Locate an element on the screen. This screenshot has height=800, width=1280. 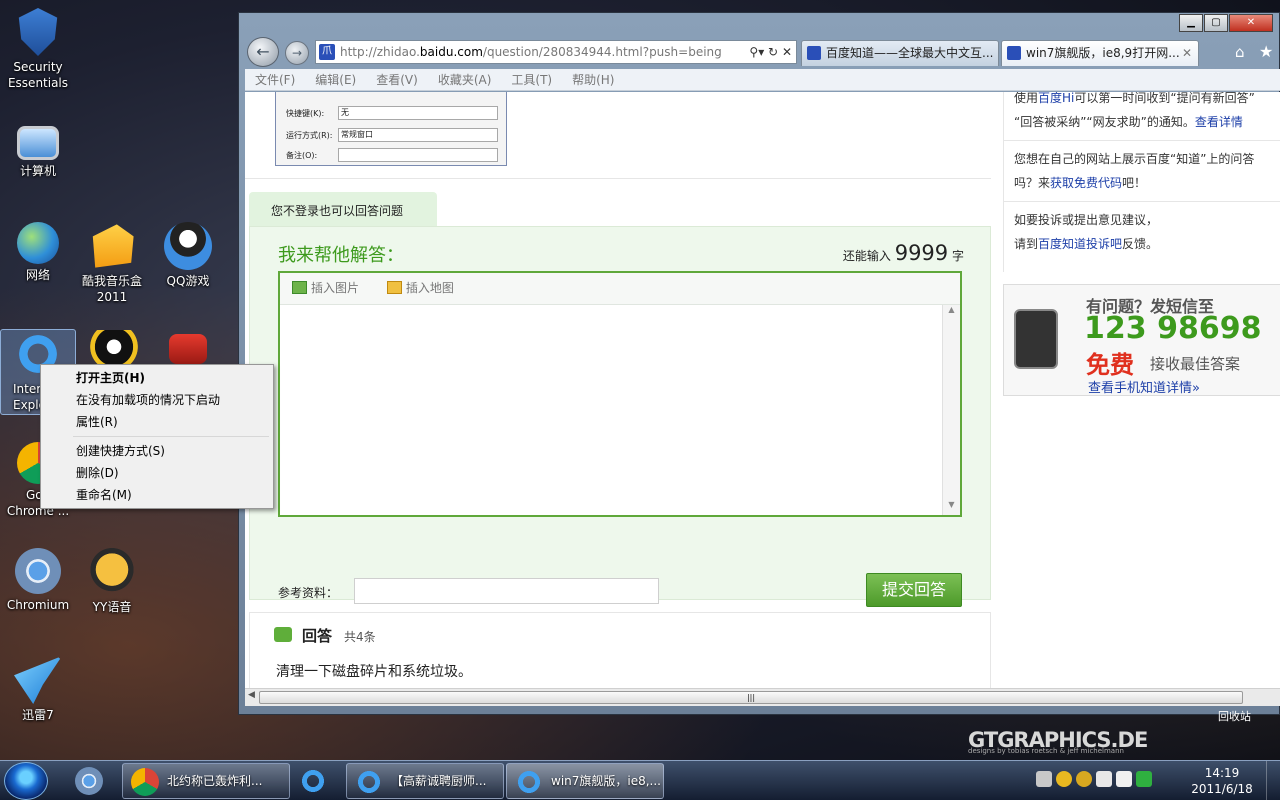
free-code-link: 获取免费代码 is located at coordinates (1086, 183).